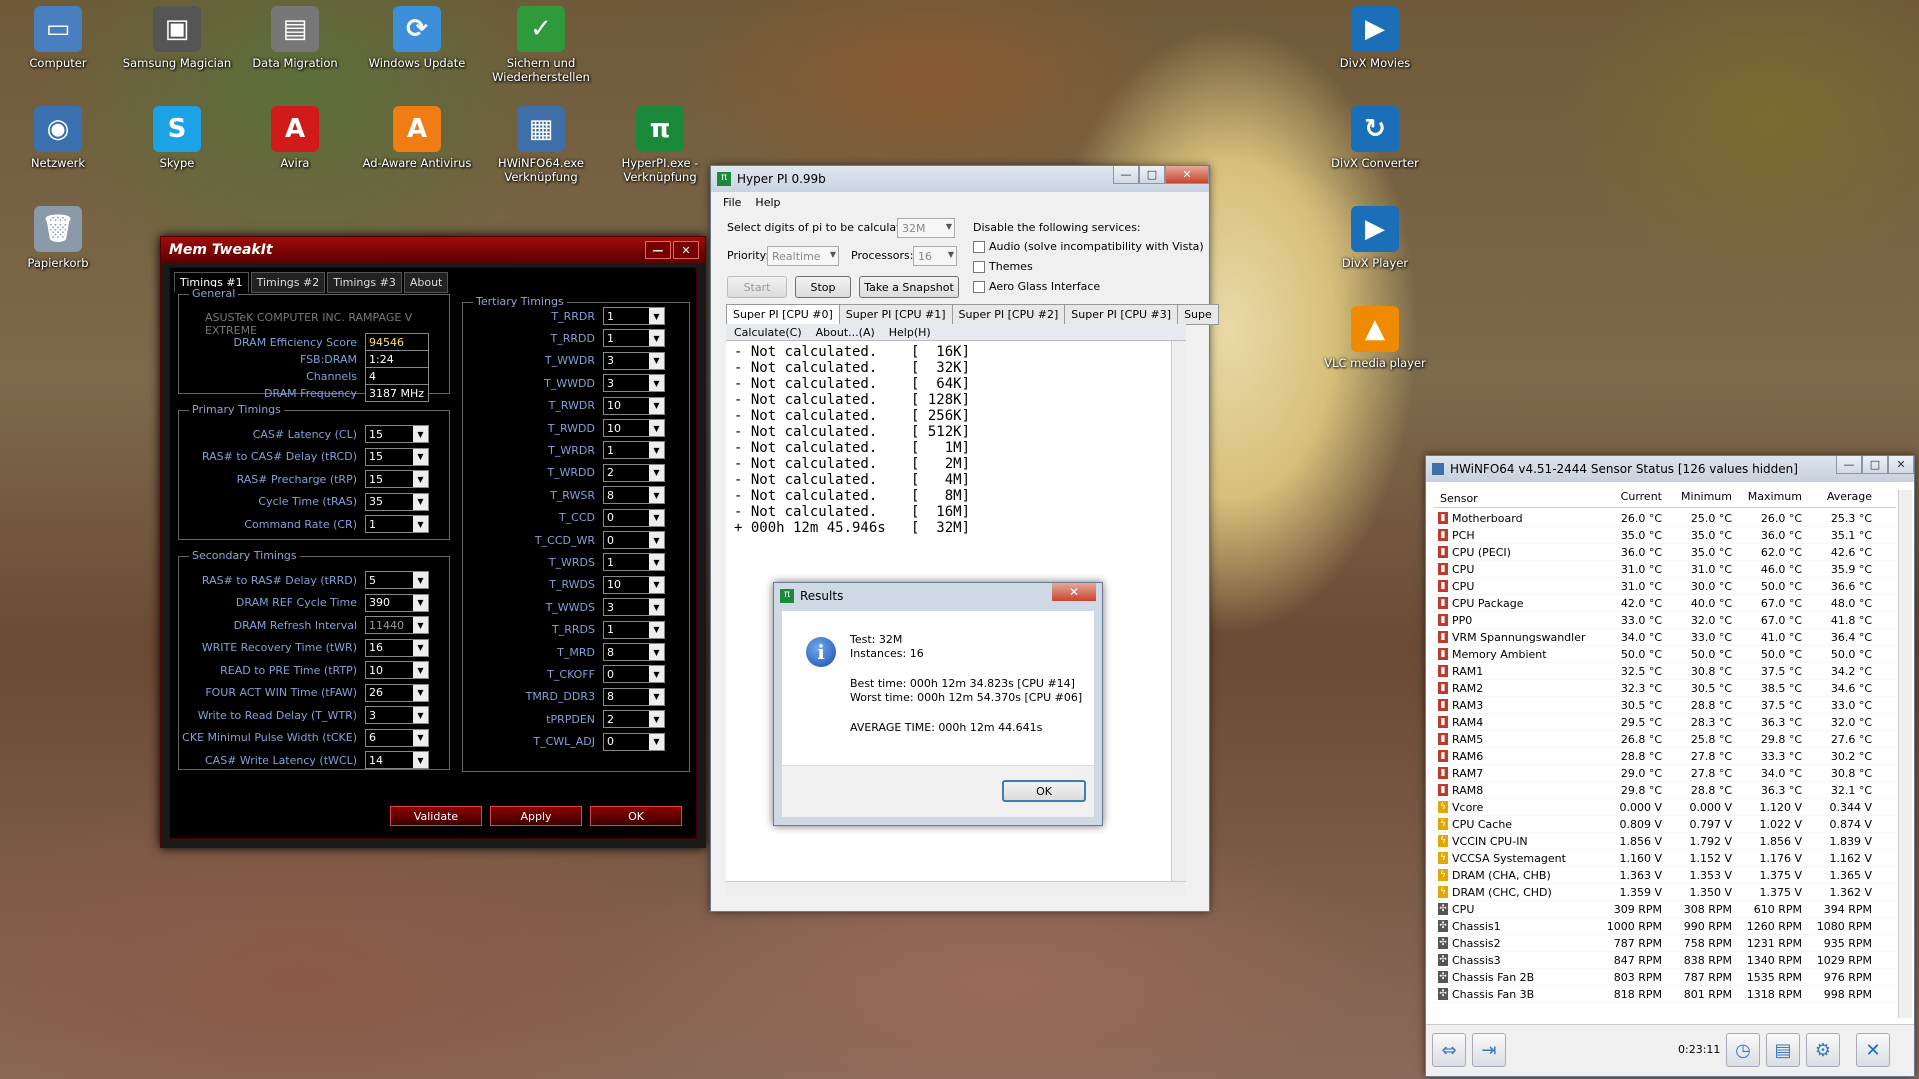  What do you see at coordinates (1665, 824) in the screenshot?
I see `sensor-row: ϟ CPU Cache 0.809 V 0.797 V 1.022 V 0.874 V` at bounding box center [1665, 824].